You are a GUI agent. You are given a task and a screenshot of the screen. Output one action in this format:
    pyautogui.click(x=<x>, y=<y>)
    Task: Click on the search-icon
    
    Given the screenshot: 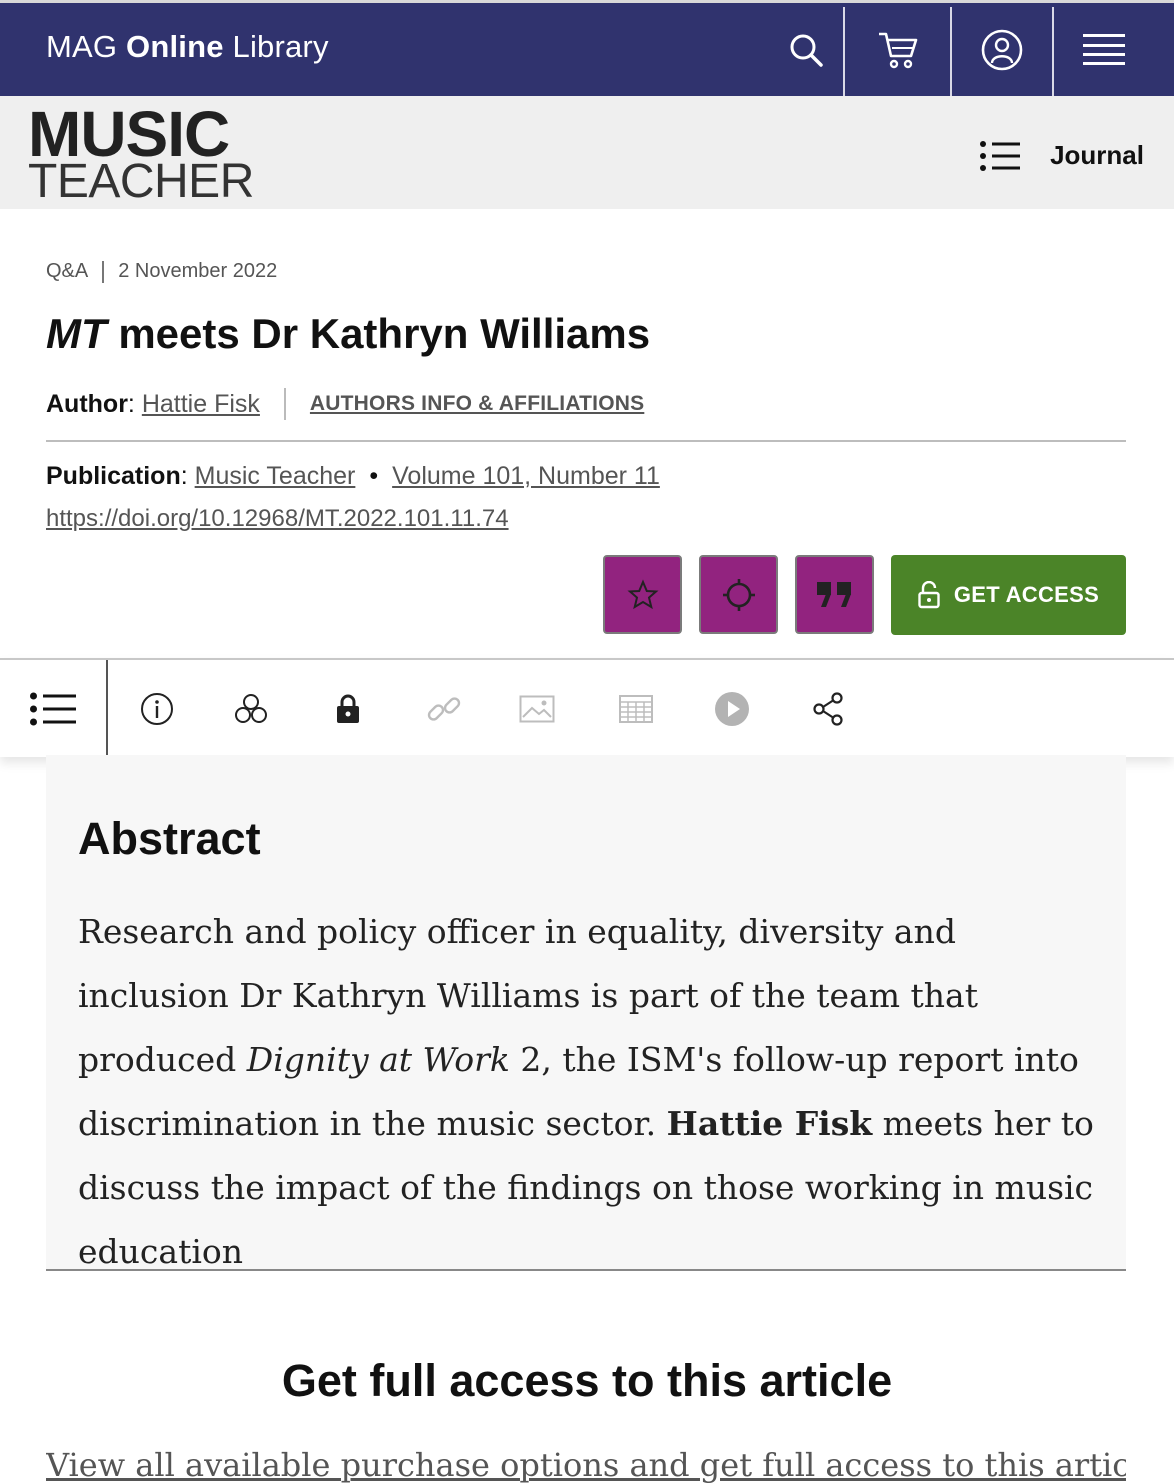 What is the action you would take?
    pyautogui.click(x=806, y=50)
    